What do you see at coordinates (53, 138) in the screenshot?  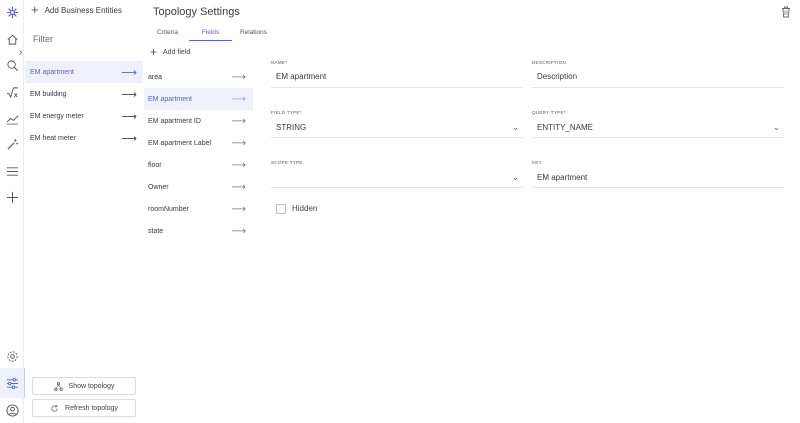 I see `entity-item-label: EM heat meter` at bounding box center [53, 138].